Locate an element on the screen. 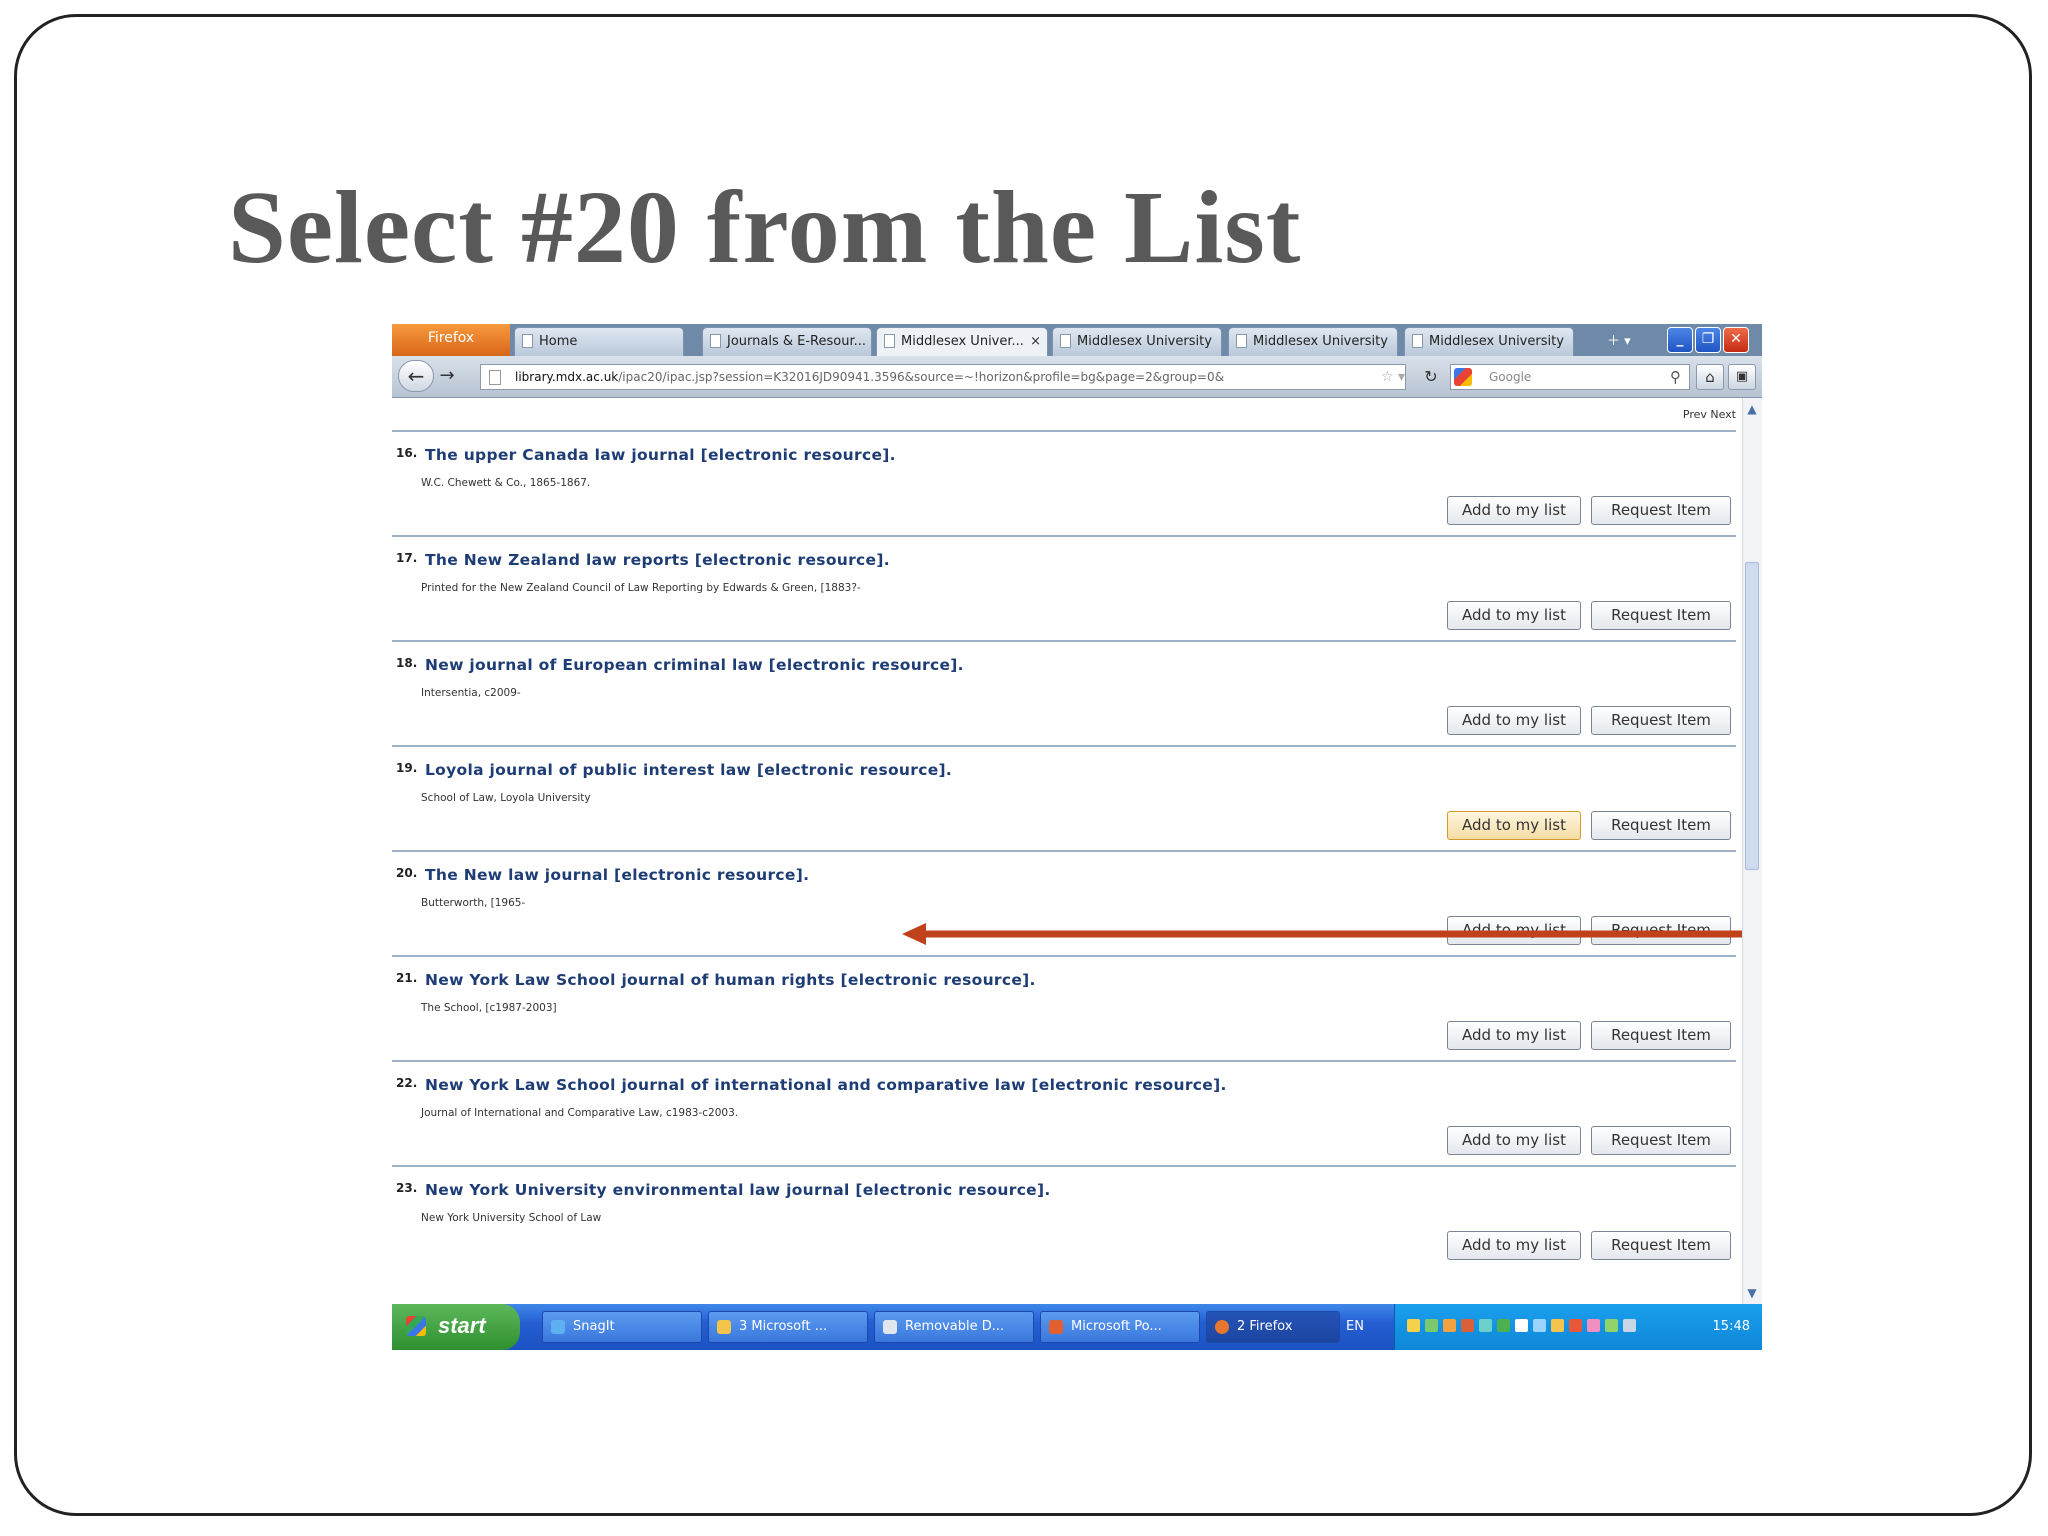  minimize-icon: _ is located at coordinates (1680, 340).